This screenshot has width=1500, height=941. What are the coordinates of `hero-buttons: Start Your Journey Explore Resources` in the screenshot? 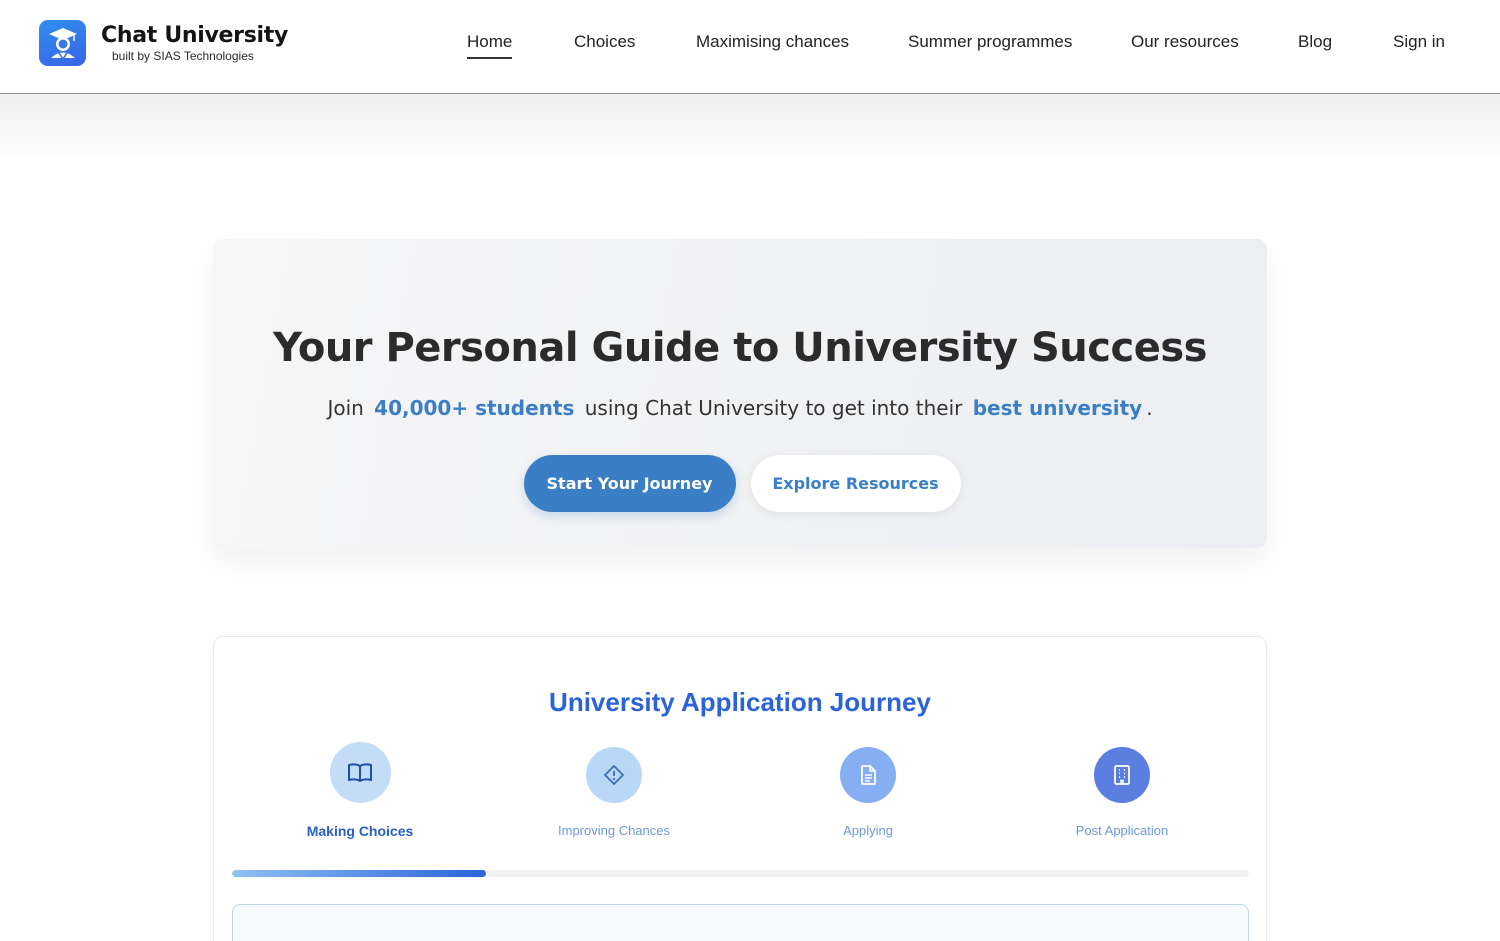 It's located at (740, 483).